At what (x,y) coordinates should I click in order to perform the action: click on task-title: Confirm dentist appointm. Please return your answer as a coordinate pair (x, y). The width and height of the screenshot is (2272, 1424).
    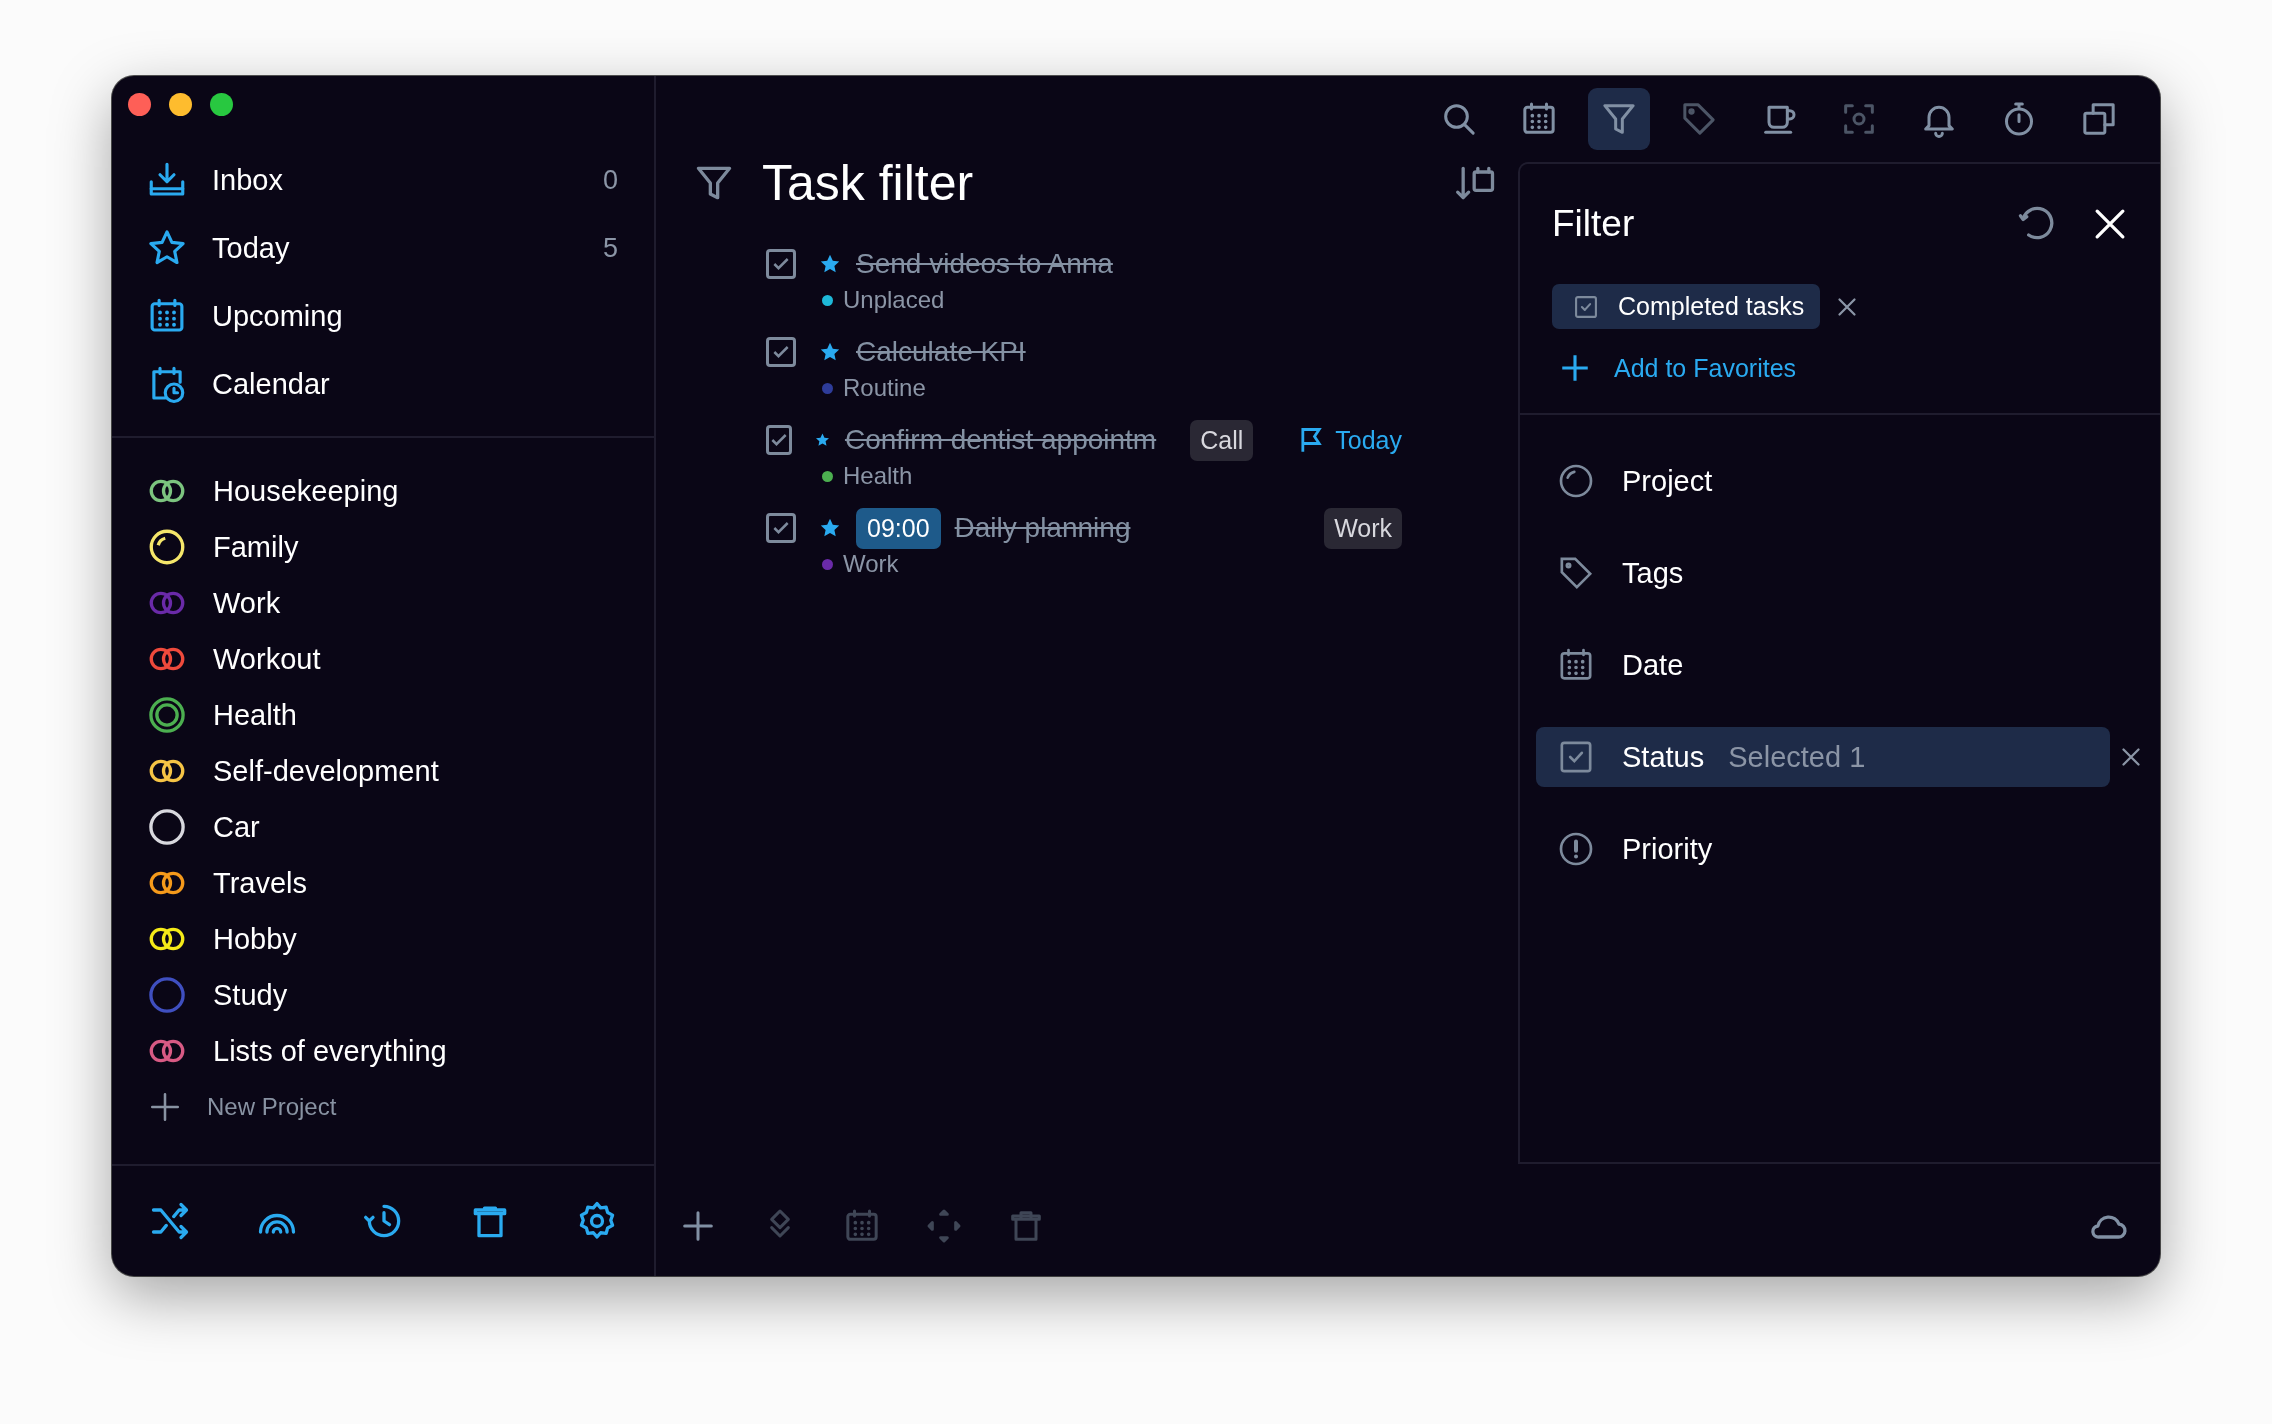
    Looking at the image, I should click on (1000, 440).